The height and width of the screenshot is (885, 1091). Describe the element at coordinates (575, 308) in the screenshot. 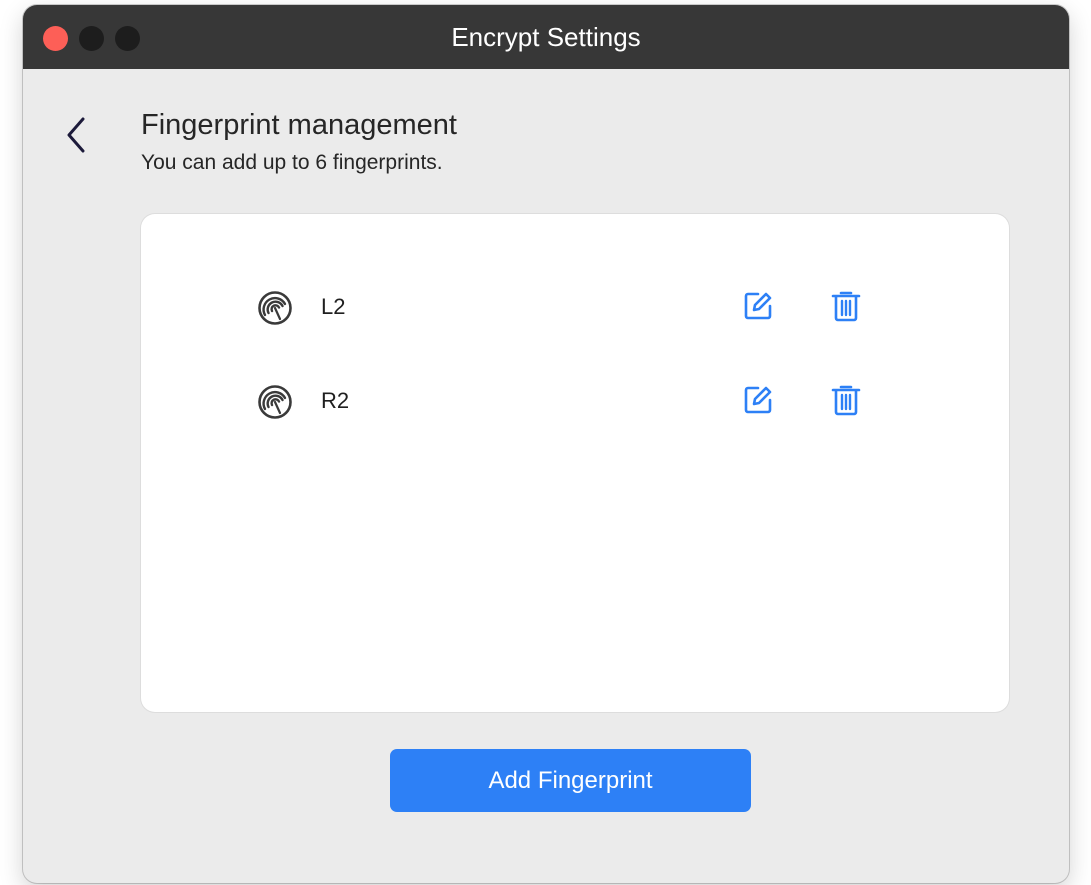

I see `fingerprint-row: L2` at that location.